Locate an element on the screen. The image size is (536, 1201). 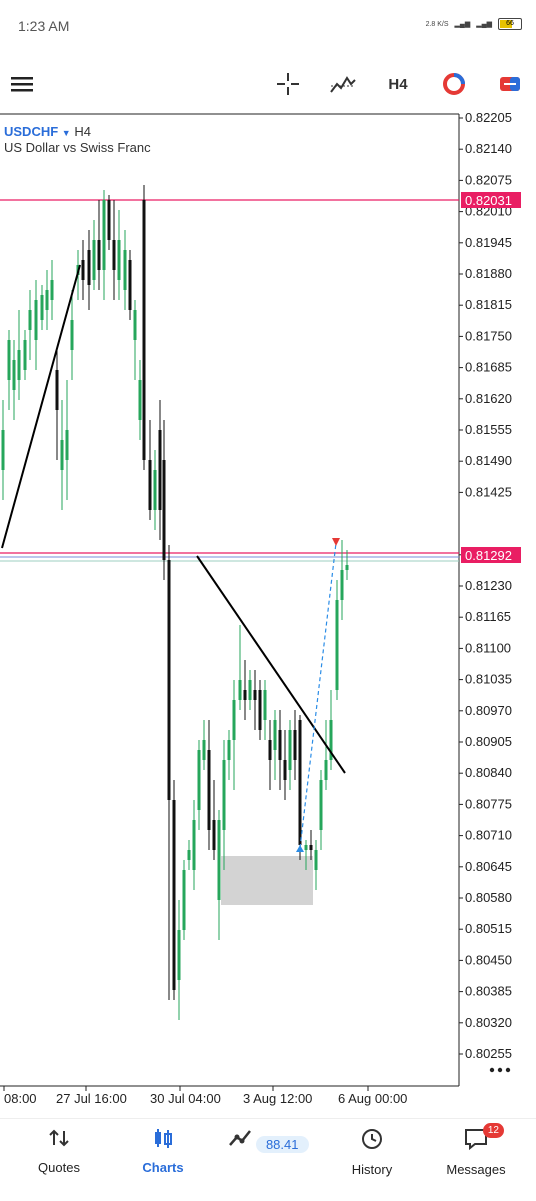
chart-toolbar: H4 is located at coordinates (268, 84).